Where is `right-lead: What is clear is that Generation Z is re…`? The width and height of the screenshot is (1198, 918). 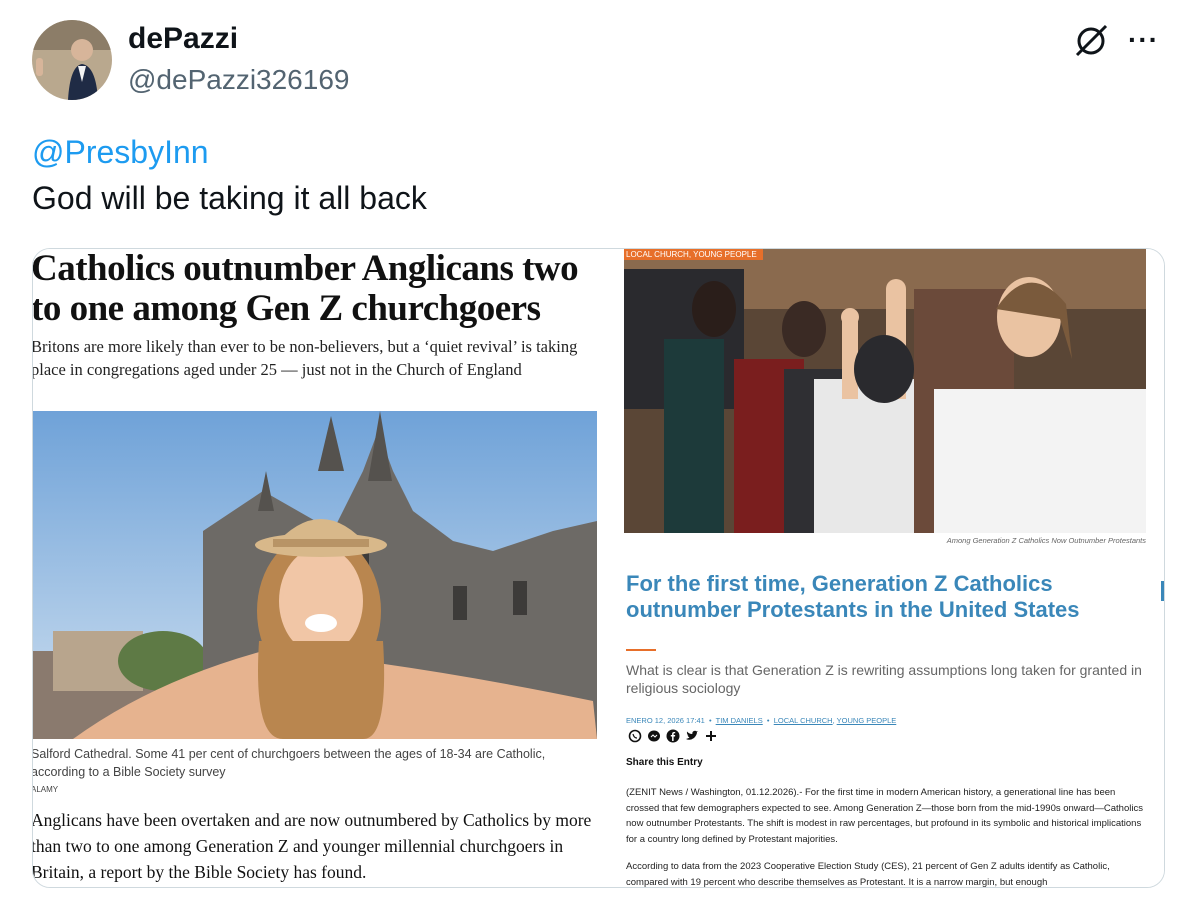 right-lead: What is clear is that Generation Z is re… is located at coordinates (884, 679).